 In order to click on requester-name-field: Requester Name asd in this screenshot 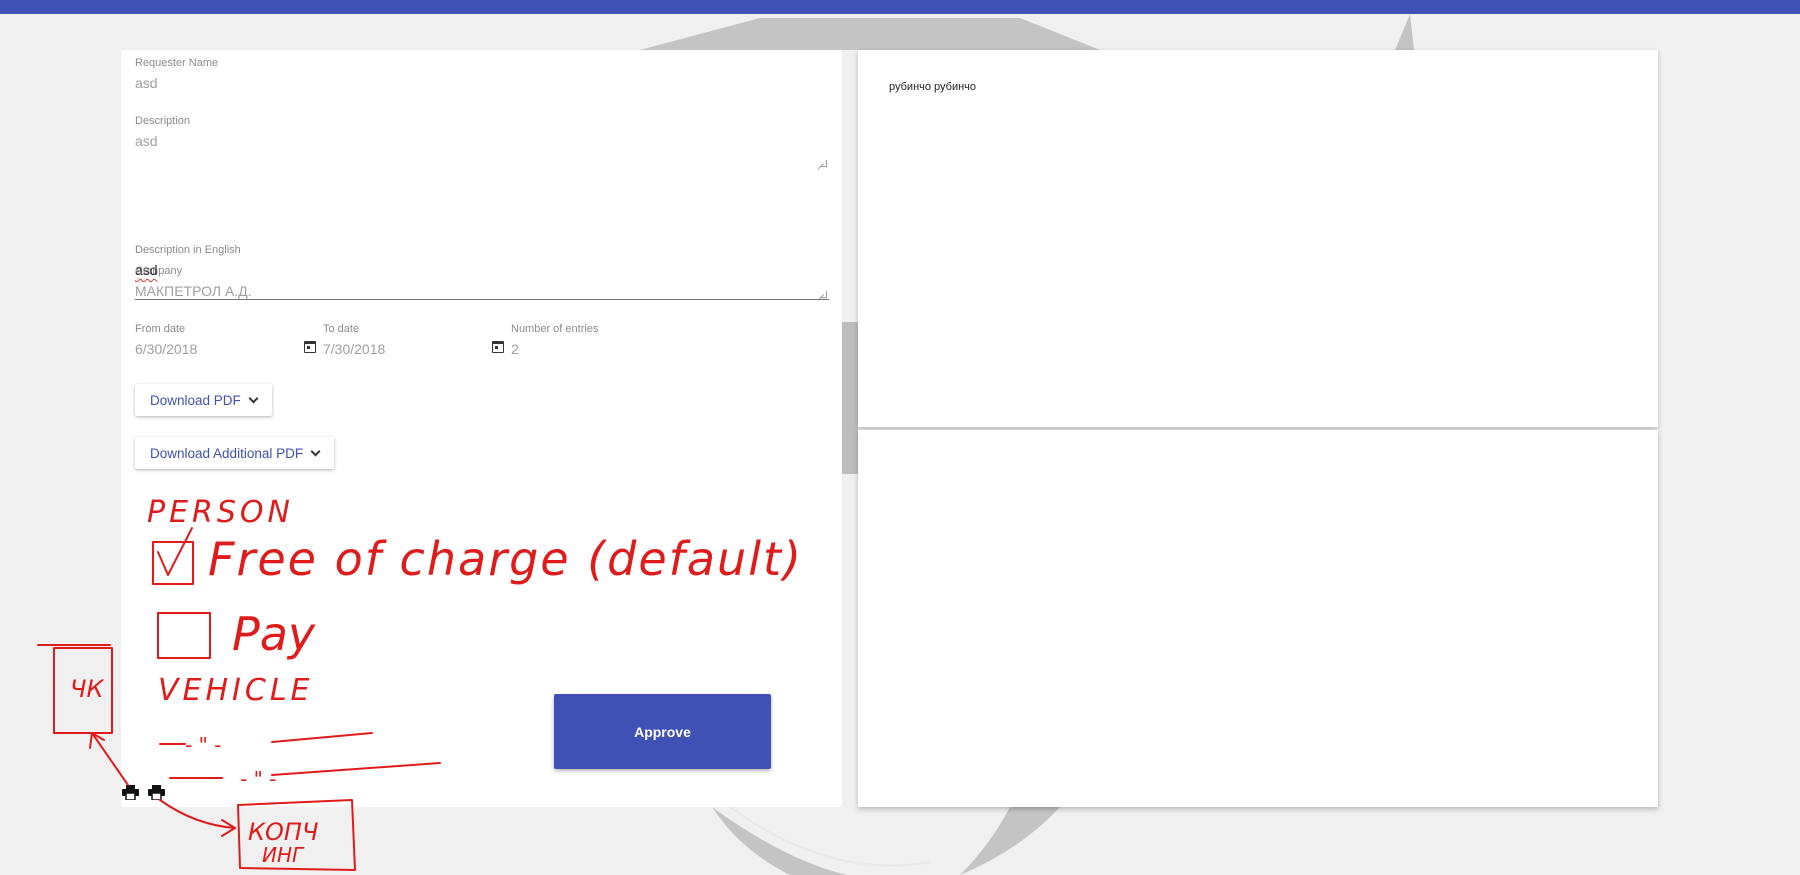, I will do `click(482, 74)`.